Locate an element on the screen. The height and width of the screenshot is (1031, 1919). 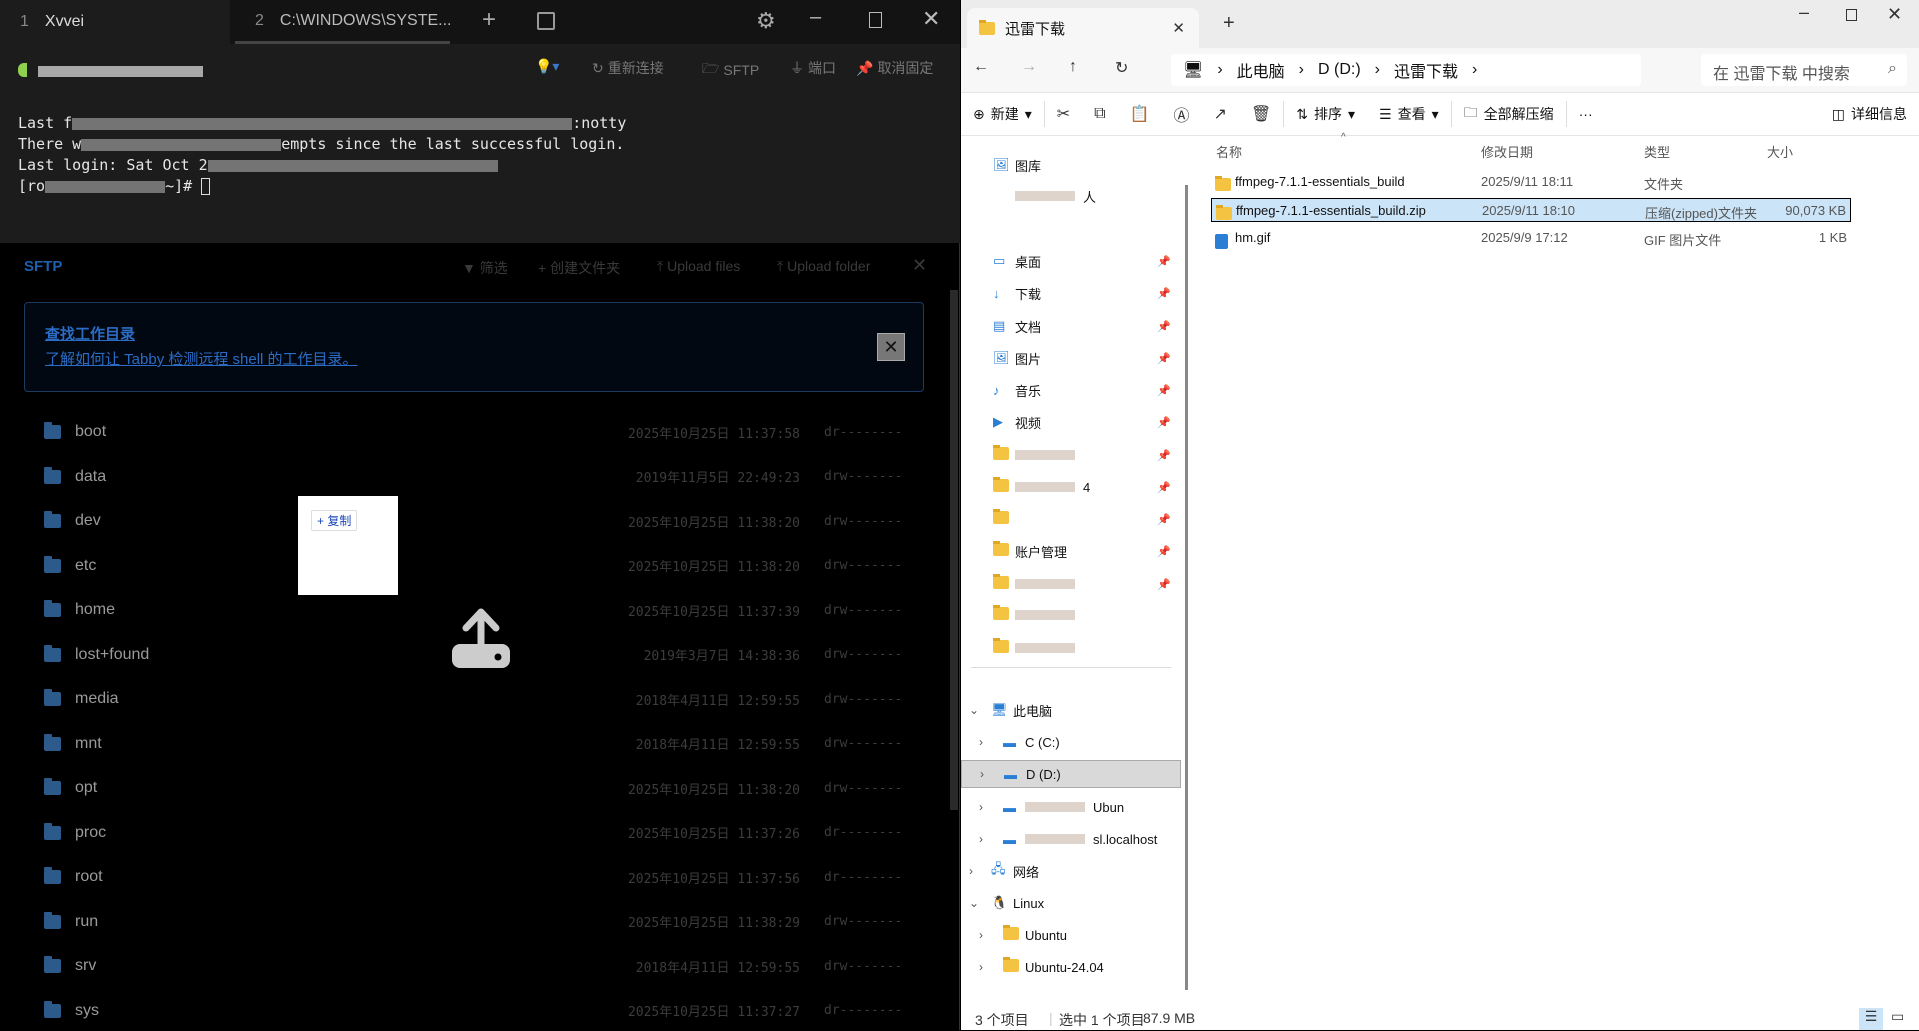
sftp-file-row: media 2018年4月11日 12:59:55 drw------- is located at coordinates (474, 699).